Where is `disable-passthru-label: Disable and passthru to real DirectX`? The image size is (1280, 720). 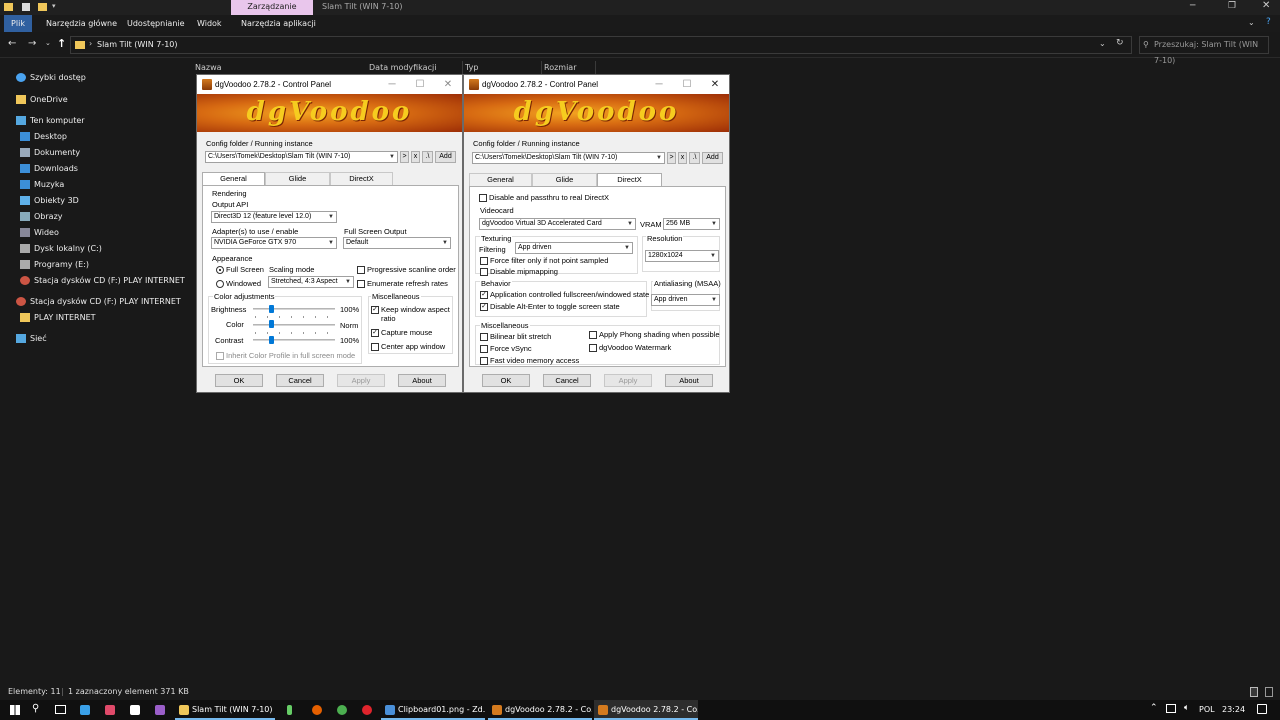
disable-passthru-label: Disable and passthru to real DirectX is located at coordinates (549, 197).